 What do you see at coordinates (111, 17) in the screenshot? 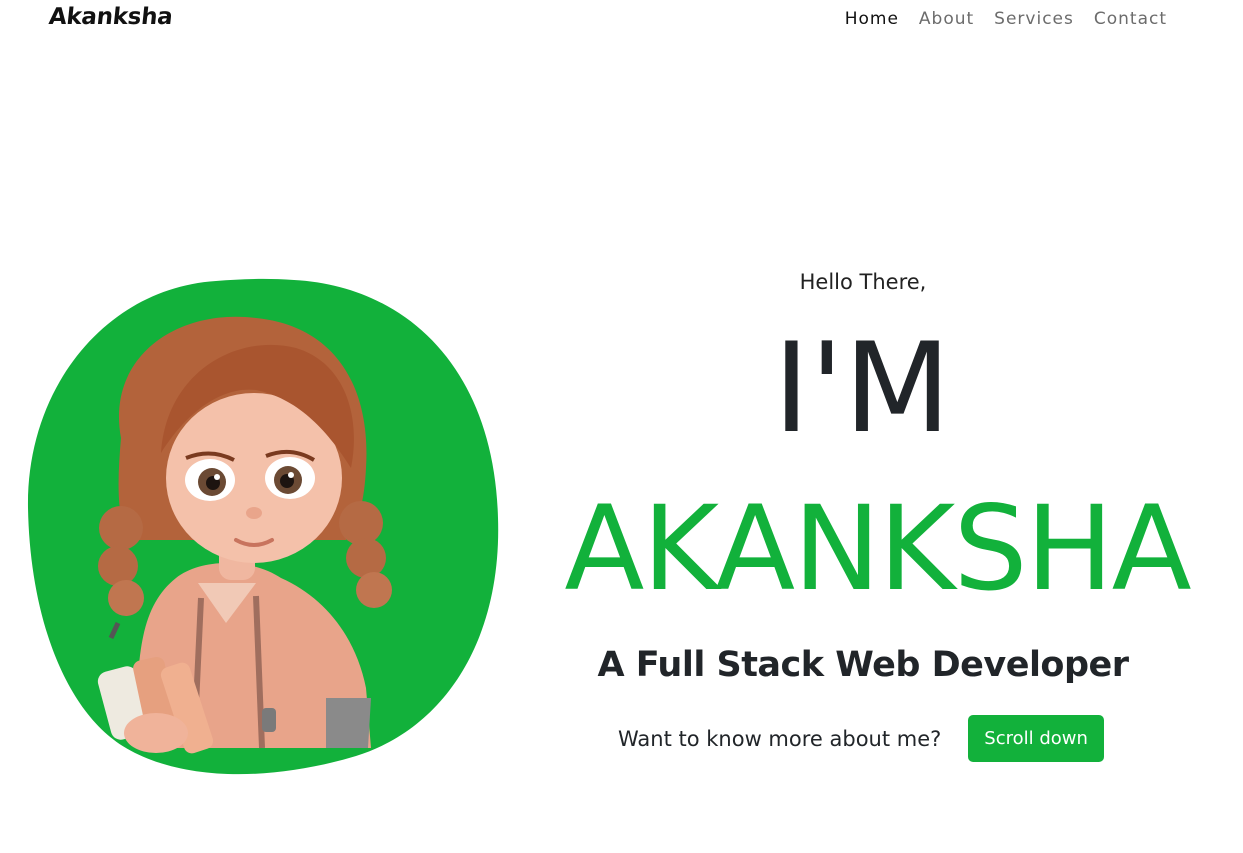
I see `brand-logo: Akanksha` at bounding box center [111, 17].